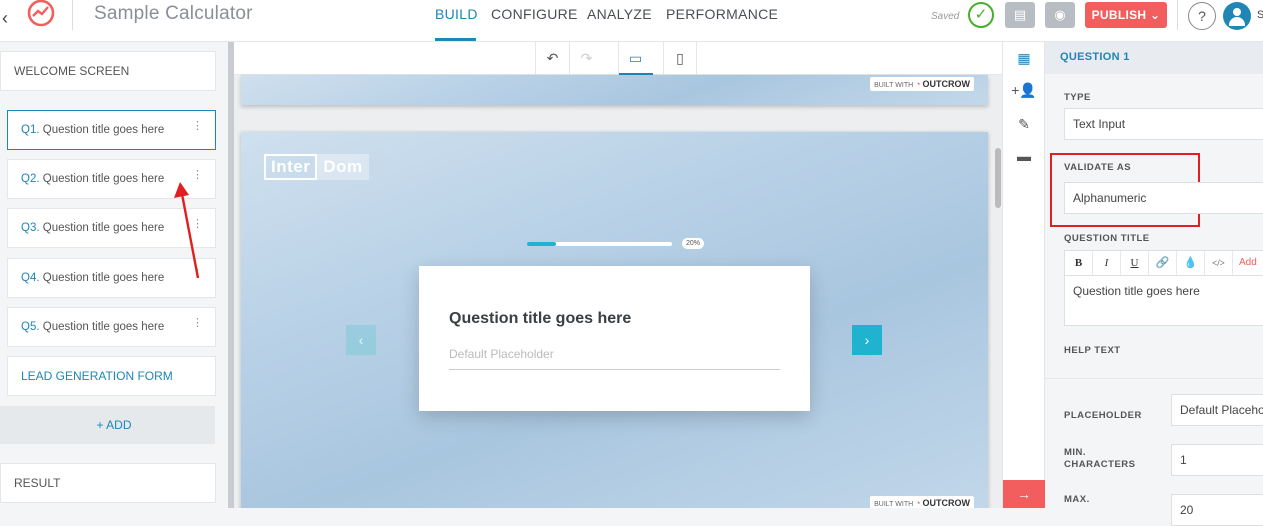  Describe the element at coordinates (998, 178) in the screenshot. I see `canvas-scrollbar` at that location.